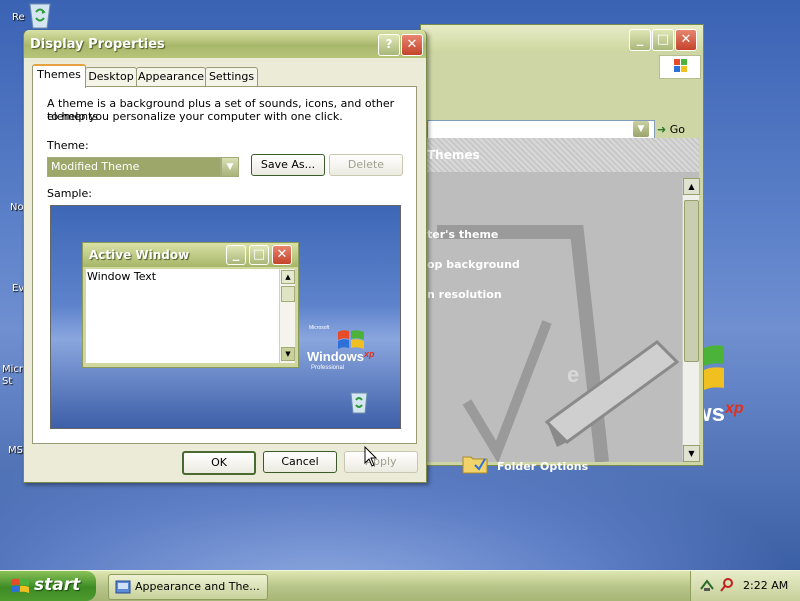 This screenshot has height=601, width=800. Describe the element at coordinates (111, 76) in the screenshot. I see `tab-desktop: Desktop` at that location.